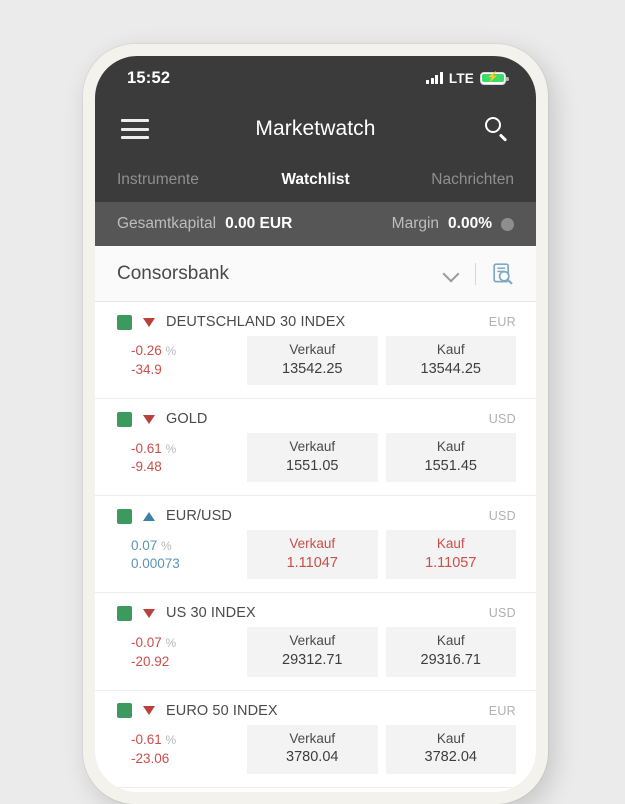  Describe the element at coordinates (451, 562) in the screenshot. I see `buy-price: 1.11057` at that location.